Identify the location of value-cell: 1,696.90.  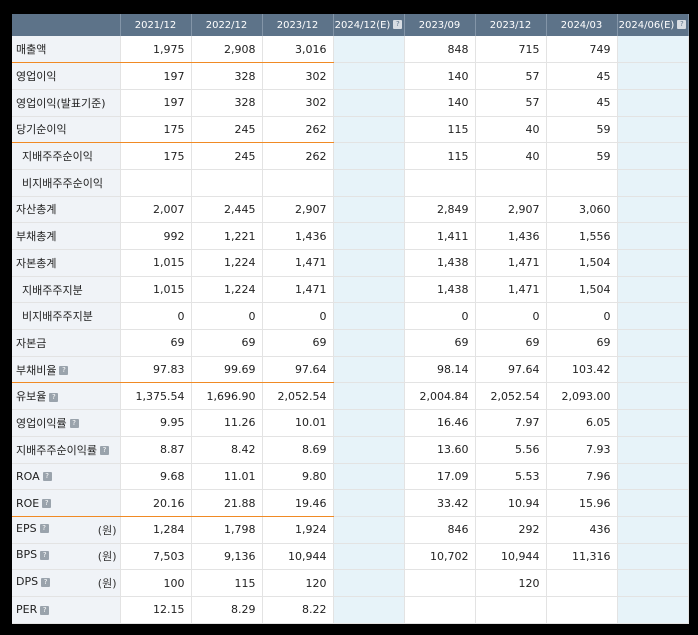
(227, 396).